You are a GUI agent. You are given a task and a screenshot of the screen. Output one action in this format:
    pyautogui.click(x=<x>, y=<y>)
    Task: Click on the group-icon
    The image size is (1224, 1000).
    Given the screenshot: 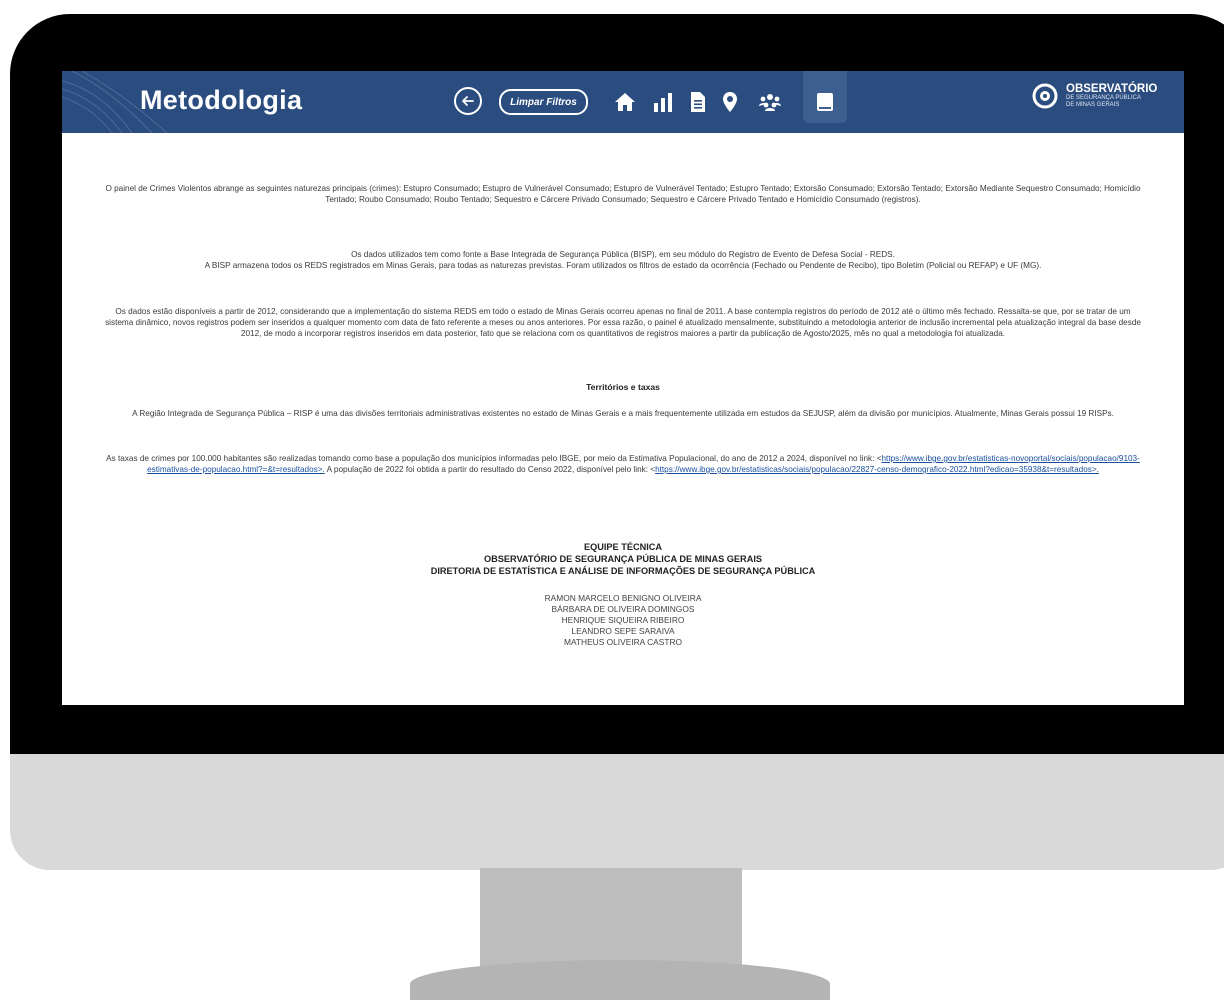 What is the action you would take?
    pyautogui.click(x=770, y=102)
    